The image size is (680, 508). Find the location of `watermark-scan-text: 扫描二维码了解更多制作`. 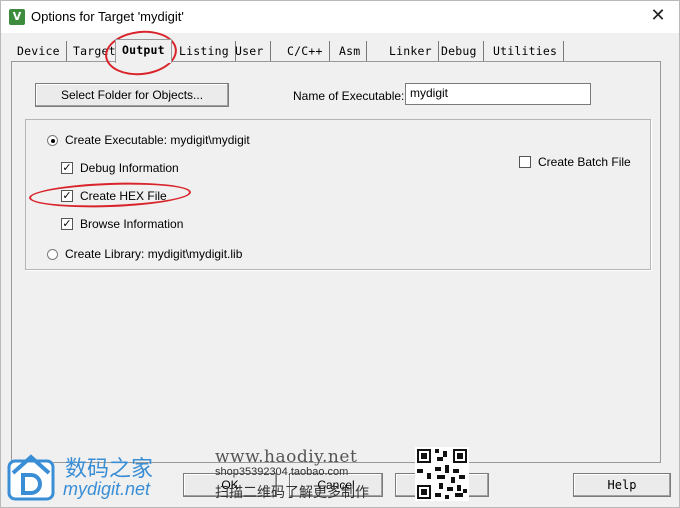

watermark-scan-text: 扫描二维码了解更多制作 is located at coordinates (292, 493).